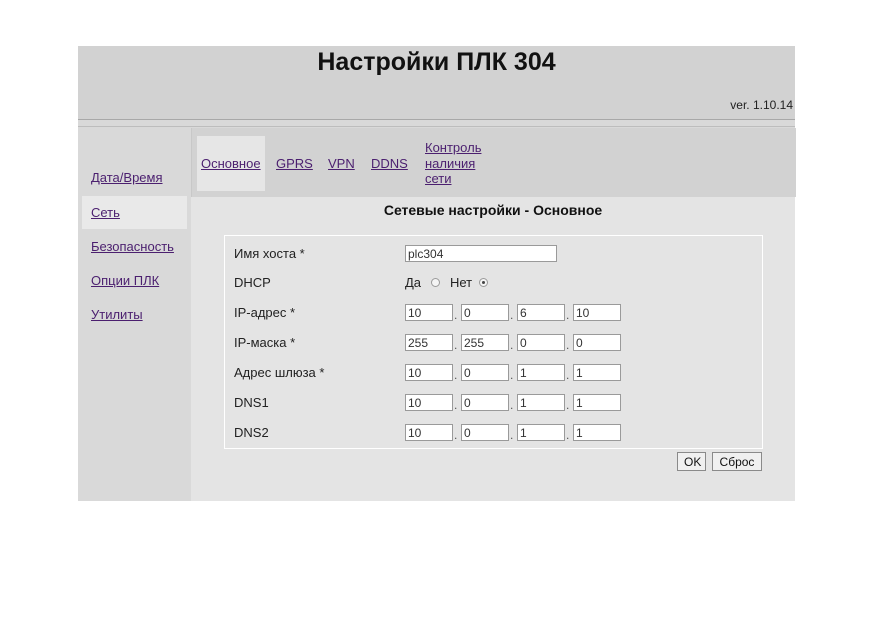 This screenshot has height=618, width=872. I want to click on dhcp-yes-radio, so click(435, 282).